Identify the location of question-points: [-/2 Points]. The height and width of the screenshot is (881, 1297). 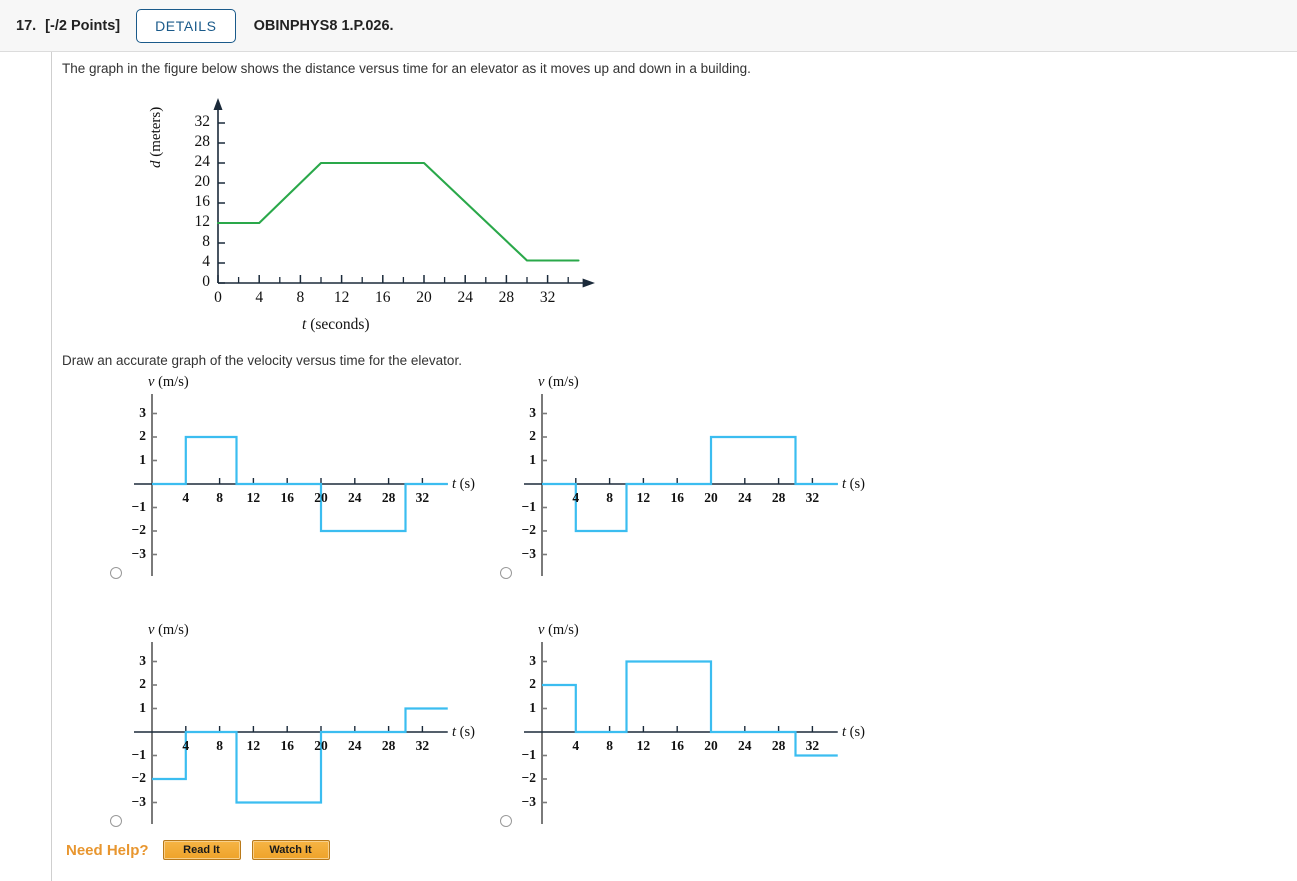
(83, 25).